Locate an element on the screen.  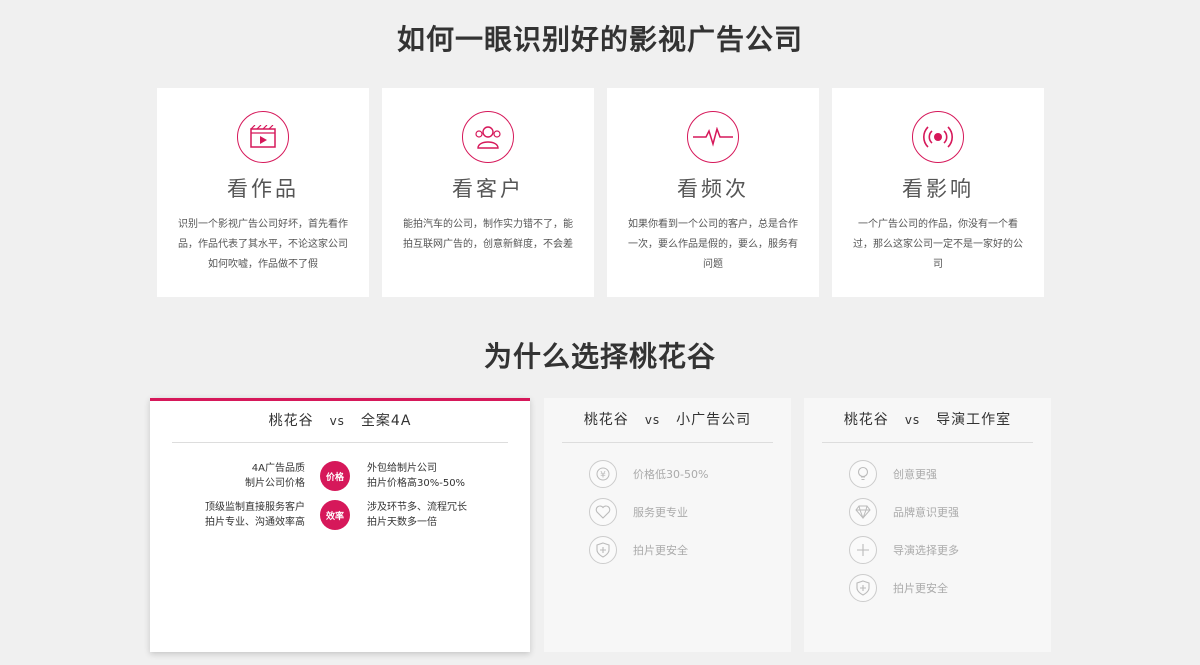
efficiency-badge: 效率 is located at coordinates (335, 515).